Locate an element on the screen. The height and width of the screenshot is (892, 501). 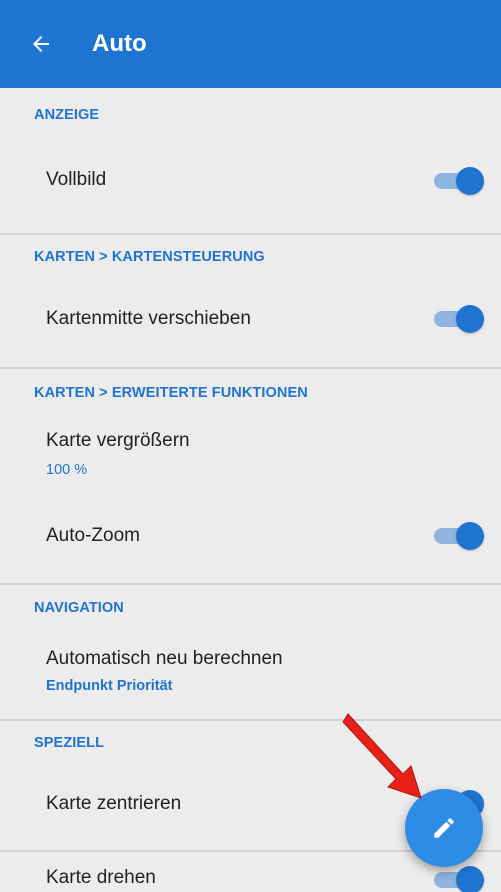
setting-label: Karte vergrößern is located at coordinates (118, 440).